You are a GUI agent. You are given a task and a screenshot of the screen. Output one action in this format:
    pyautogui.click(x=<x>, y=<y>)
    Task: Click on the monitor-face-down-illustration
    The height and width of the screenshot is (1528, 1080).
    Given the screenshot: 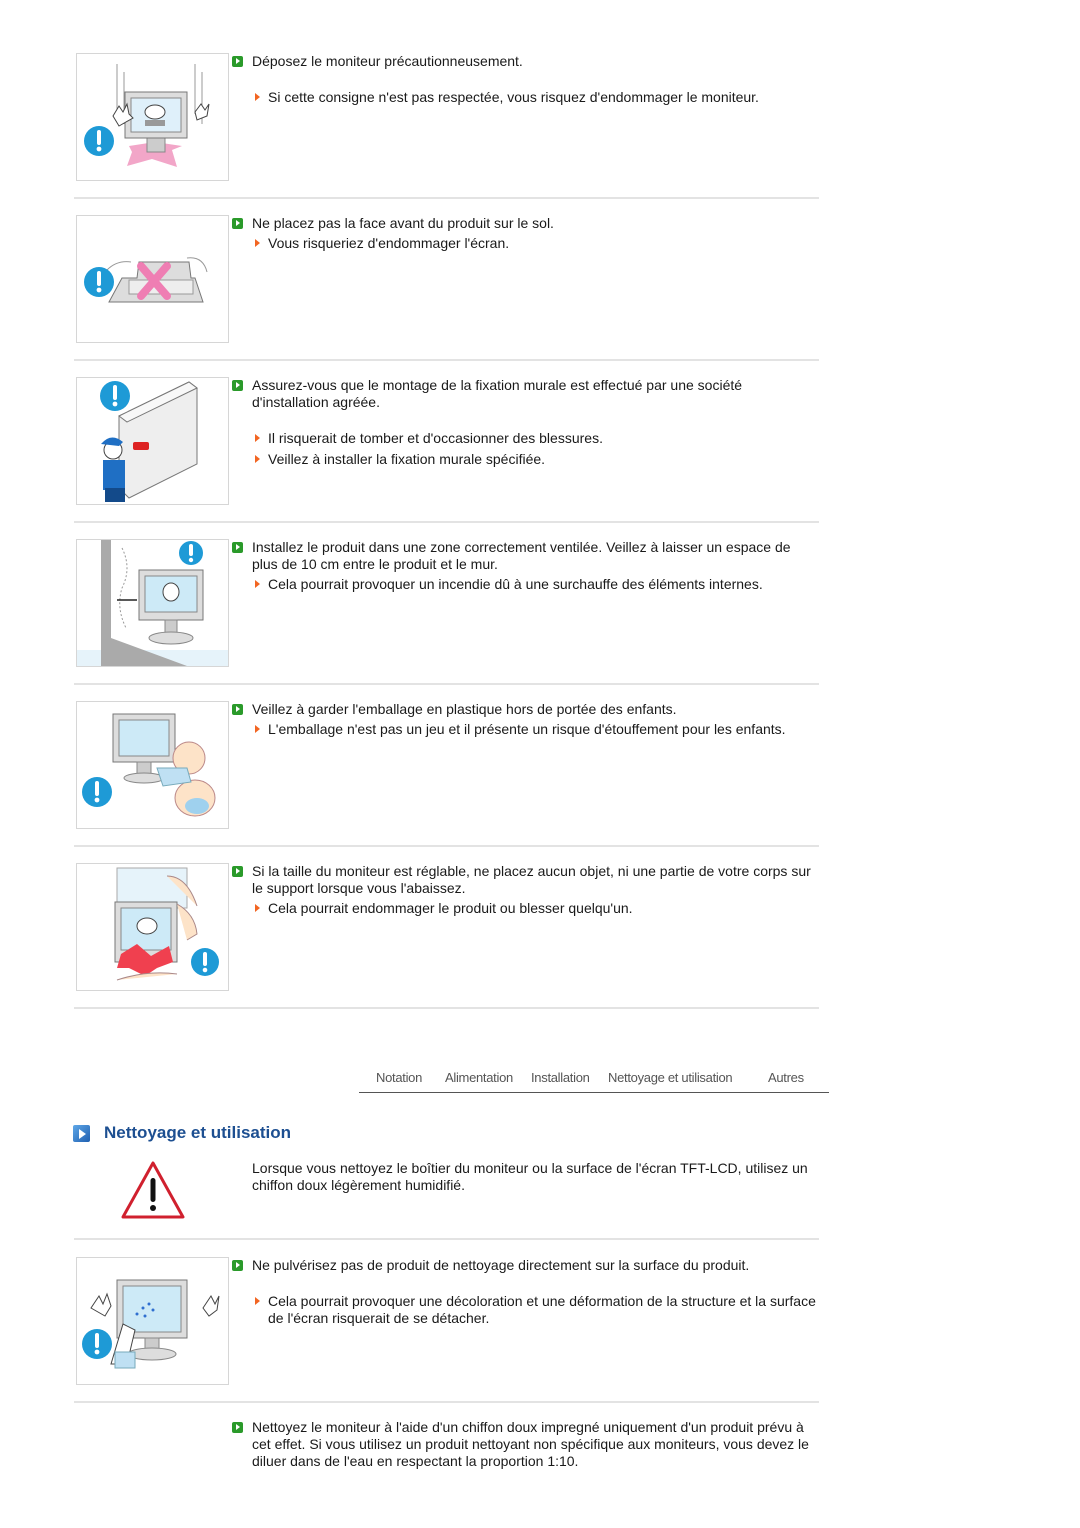 What is the action you would take?
    pyautogui.click(x=152, y=279)
    